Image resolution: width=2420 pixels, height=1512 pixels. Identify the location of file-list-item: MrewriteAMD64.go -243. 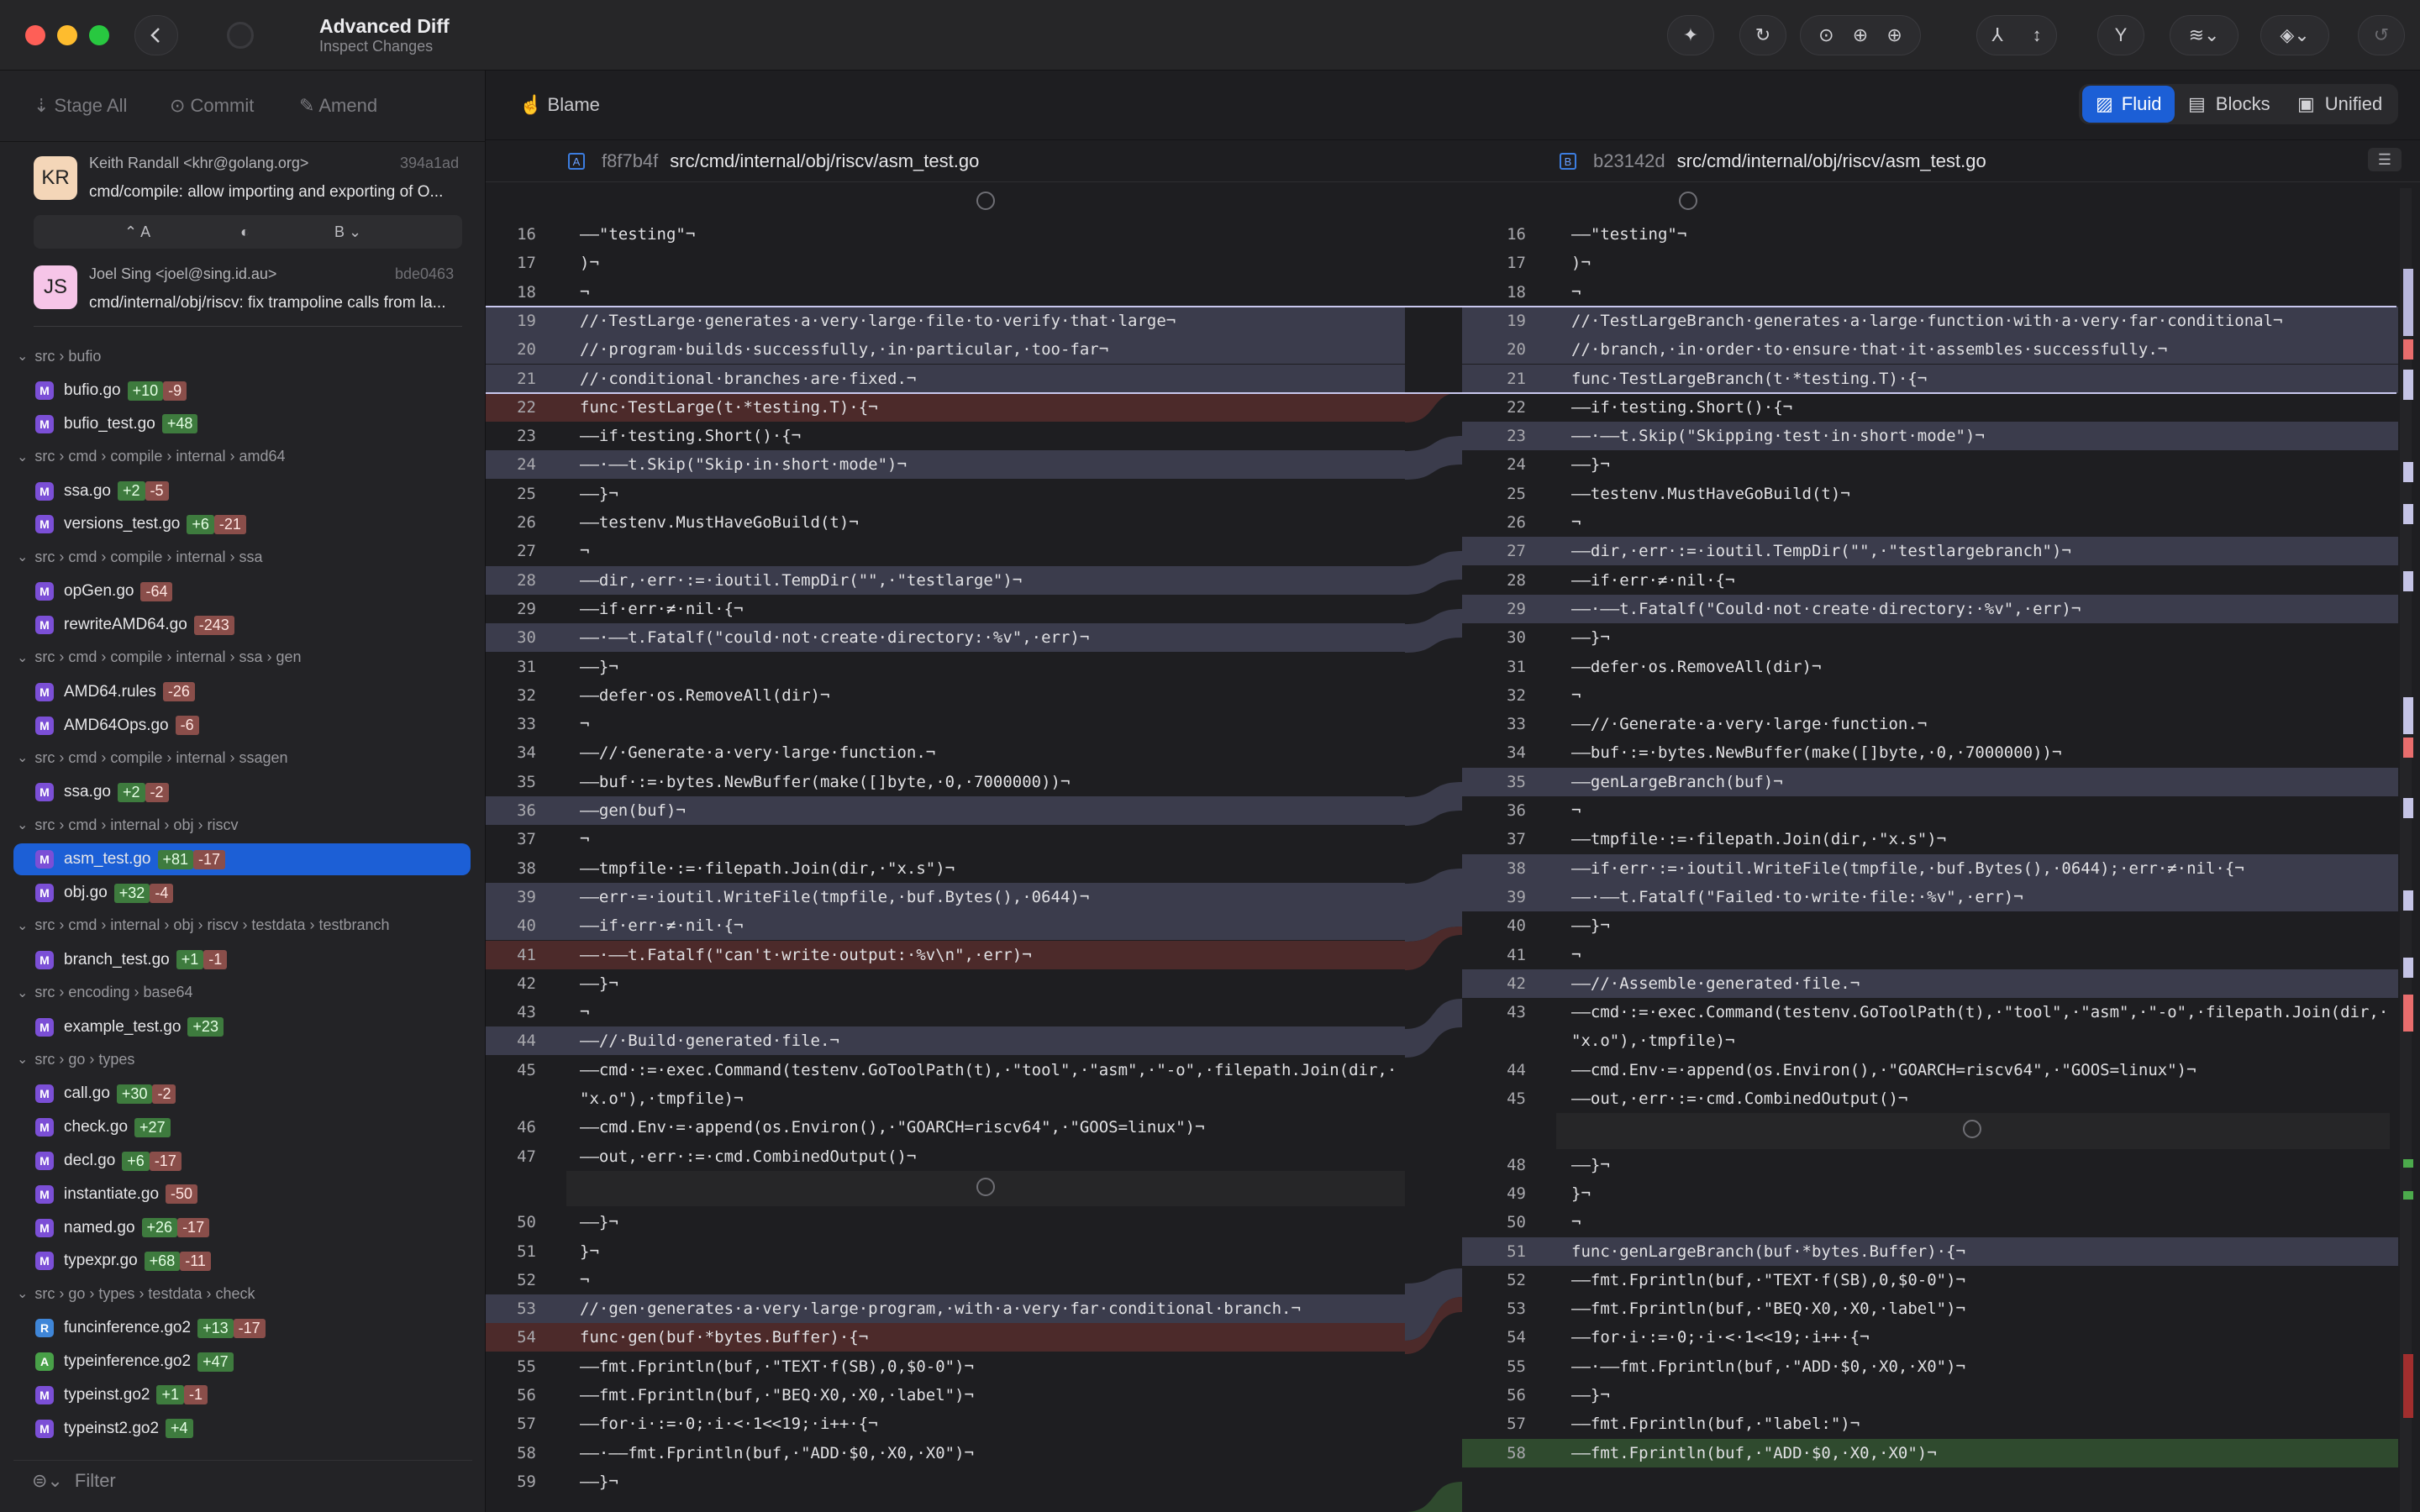
(242, 625).